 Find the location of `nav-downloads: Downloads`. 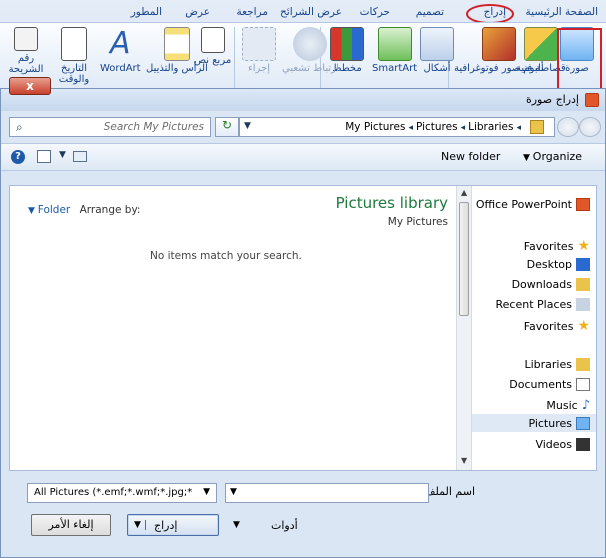

nav-downloads: Downloads is located at coordinates (551, 284).